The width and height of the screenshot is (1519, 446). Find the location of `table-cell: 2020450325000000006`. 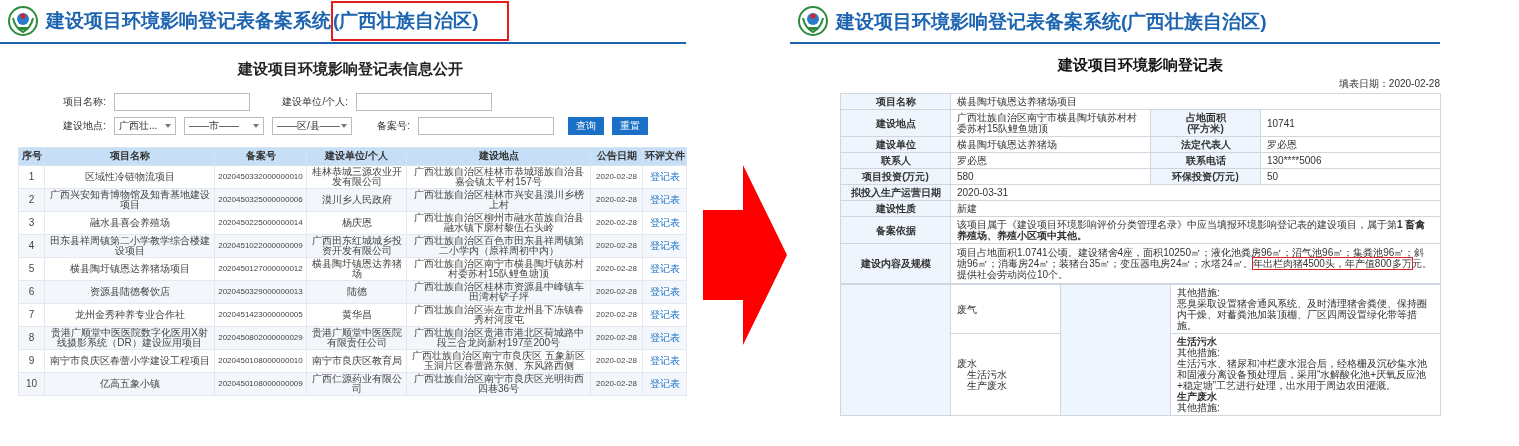

table-cell: 2020450325000000006 is located at coordinates (260, 199).